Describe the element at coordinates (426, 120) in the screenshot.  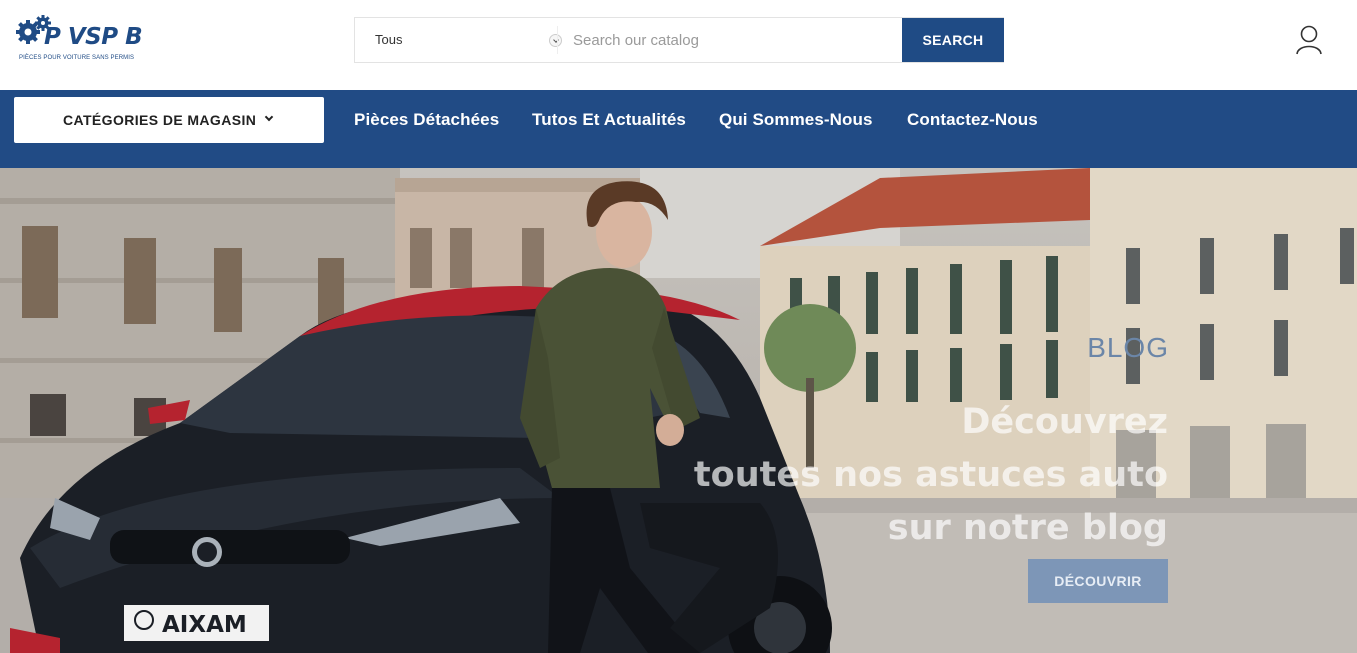
I see `nav-link-pieces-detachees: Pièces Détachées` at that location.